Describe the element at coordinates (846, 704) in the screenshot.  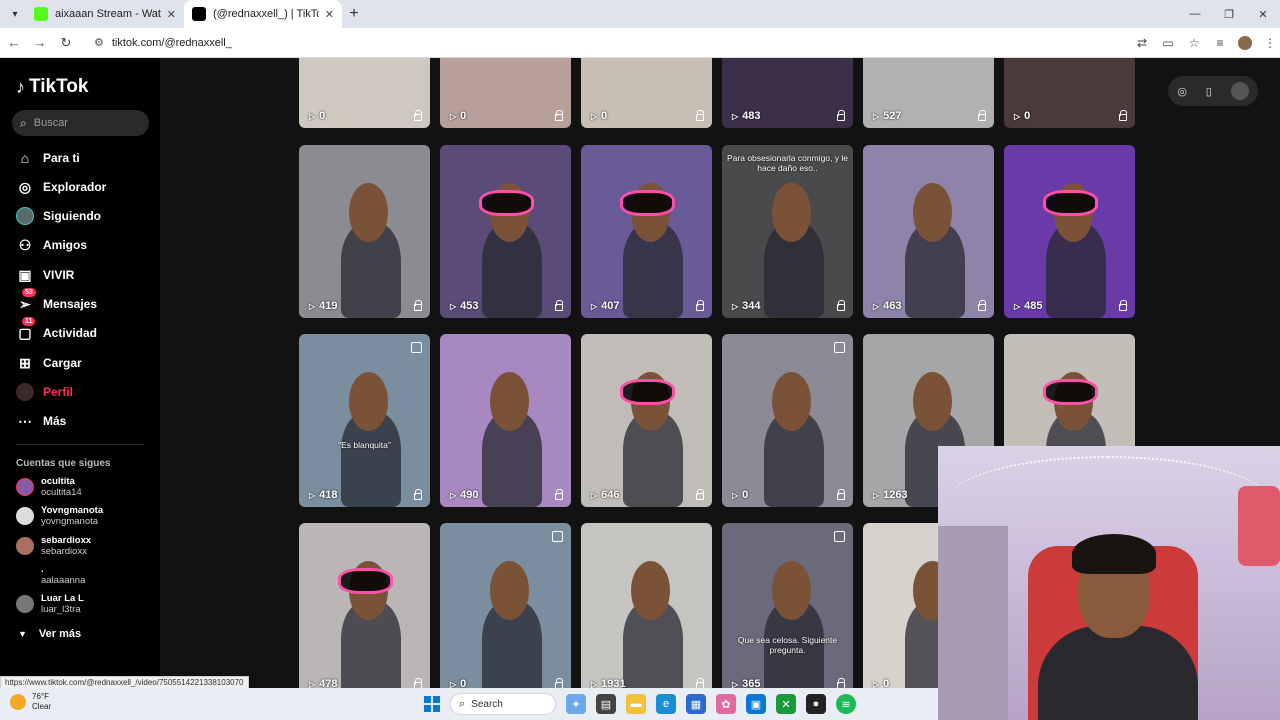
I see `spotify-icon: ≋` at that location.